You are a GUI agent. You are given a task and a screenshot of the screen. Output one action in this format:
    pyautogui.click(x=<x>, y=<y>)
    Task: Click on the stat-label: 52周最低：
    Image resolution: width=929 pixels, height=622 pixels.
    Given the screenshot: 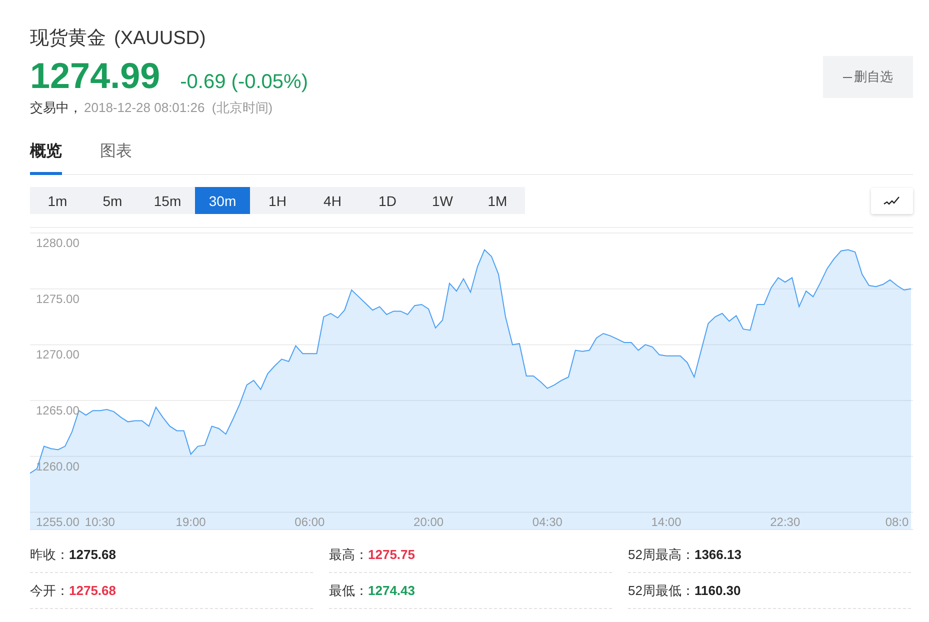 What is the action you would take?
    pyautogui.click(x=661, y=591)
    